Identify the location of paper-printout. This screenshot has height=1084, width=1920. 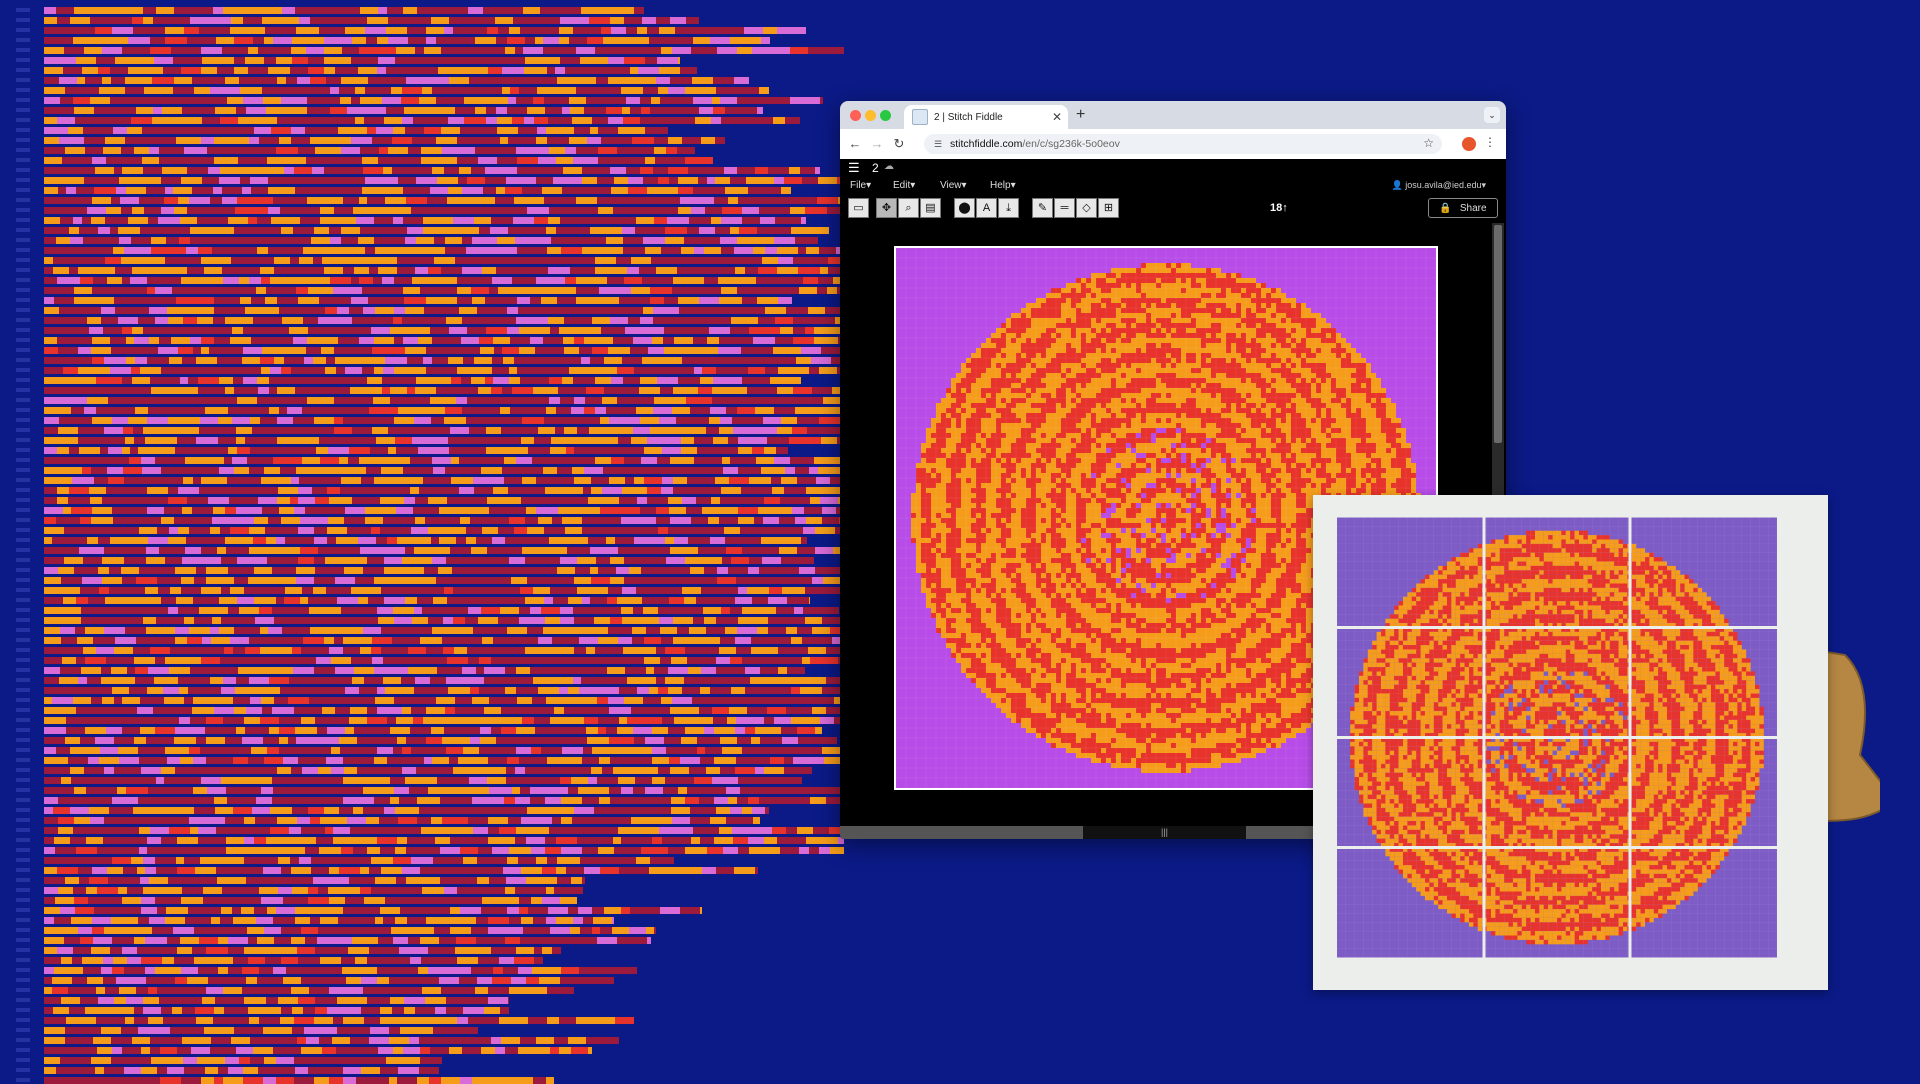
(1570, 742).